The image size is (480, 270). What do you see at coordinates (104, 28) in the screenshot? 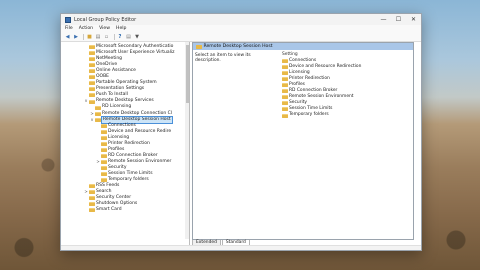
I see `menu-view: View` at bounding box center [104, 28].